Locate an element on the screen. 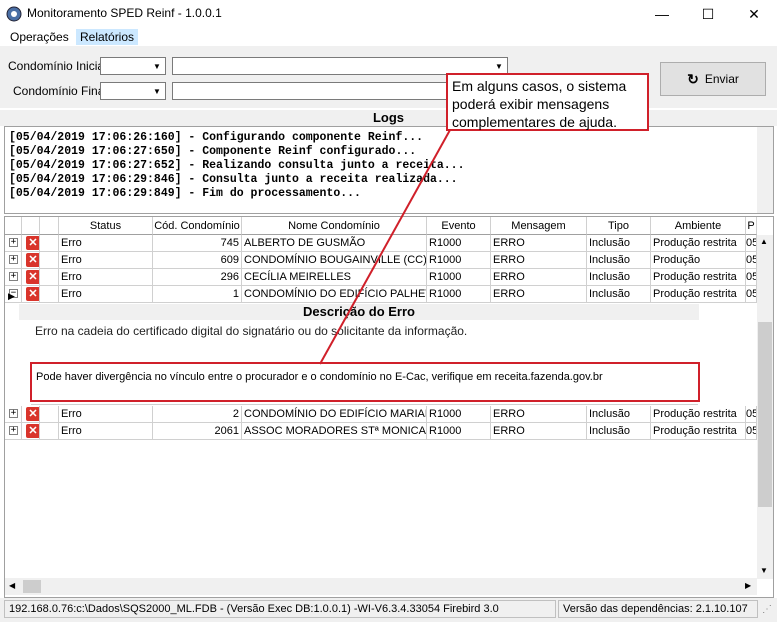 The image size is (777, 622). col-header-codigo: Cód. Condomínio is located at coordinates (197, 226).